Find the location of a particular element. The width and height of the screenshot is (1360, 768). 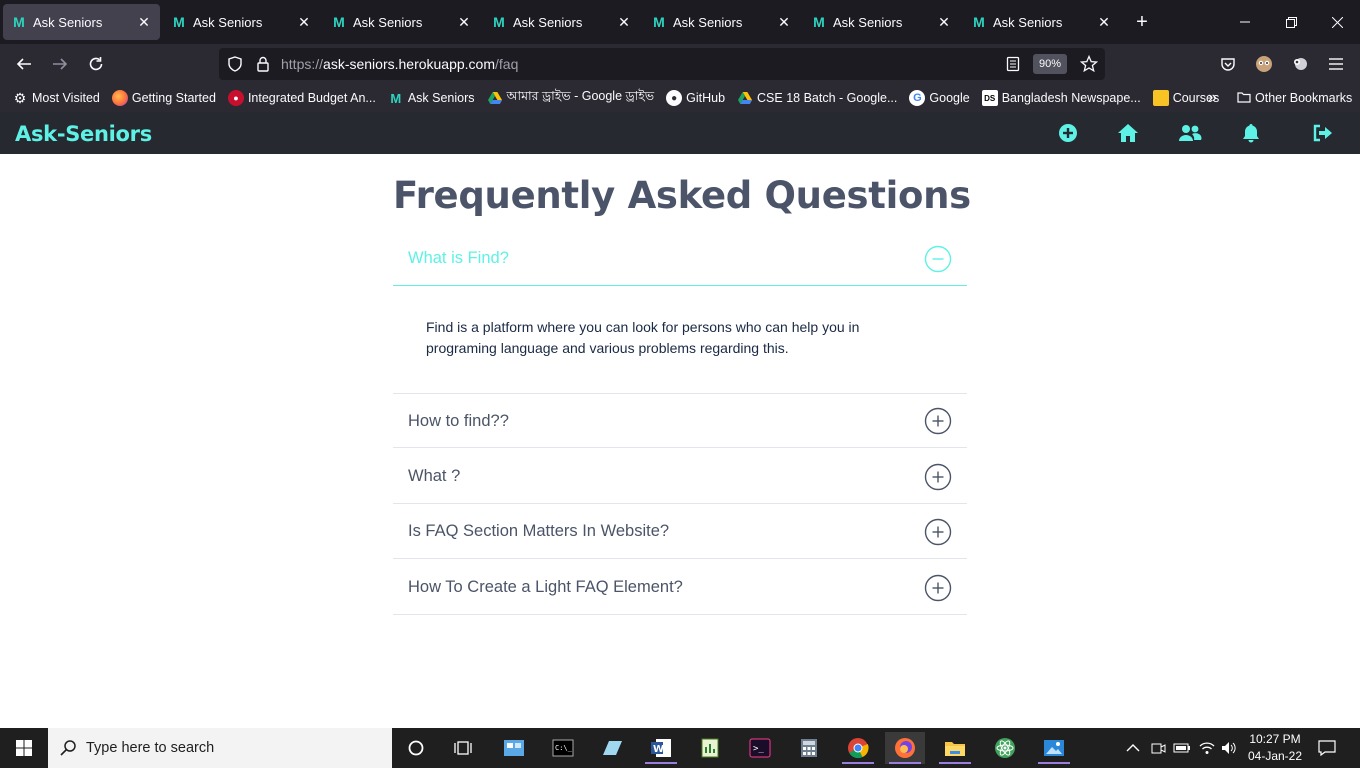

bookmark-google: G Google is located at coordinates (939, 98).